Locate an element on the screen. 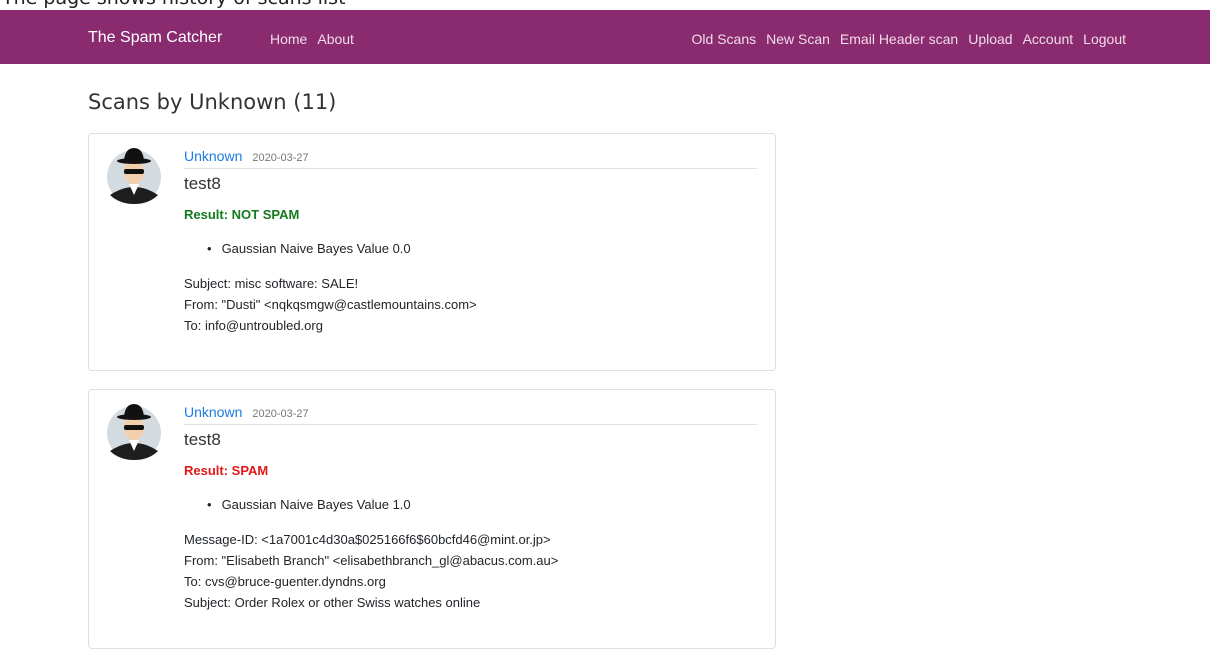  scan-result: Result: NOT SPAM is located at coordinates (242, 214).